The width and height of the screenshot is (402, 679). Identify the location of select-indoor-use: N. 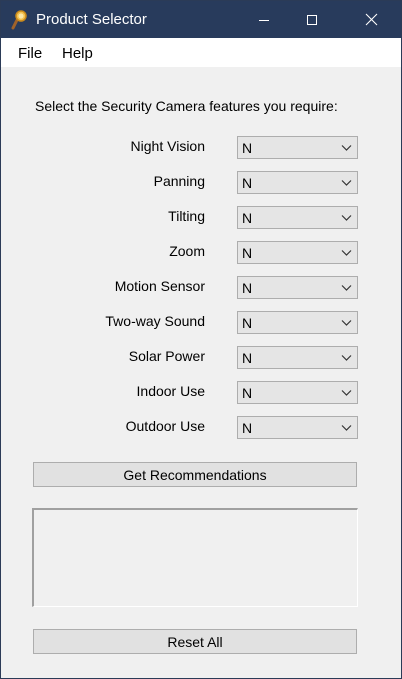
(297, 392).